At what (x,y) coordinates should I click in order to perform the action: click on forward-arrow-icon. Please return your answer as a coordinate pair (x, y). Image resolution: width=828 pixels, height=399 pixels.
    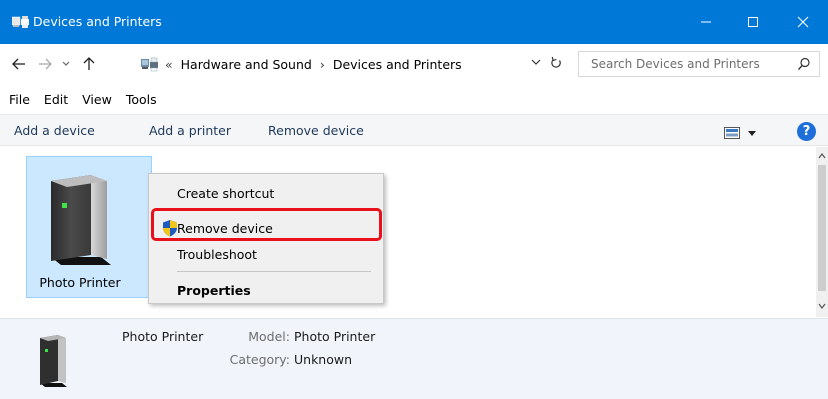
    Looking at the image, I should click on (45, 64).